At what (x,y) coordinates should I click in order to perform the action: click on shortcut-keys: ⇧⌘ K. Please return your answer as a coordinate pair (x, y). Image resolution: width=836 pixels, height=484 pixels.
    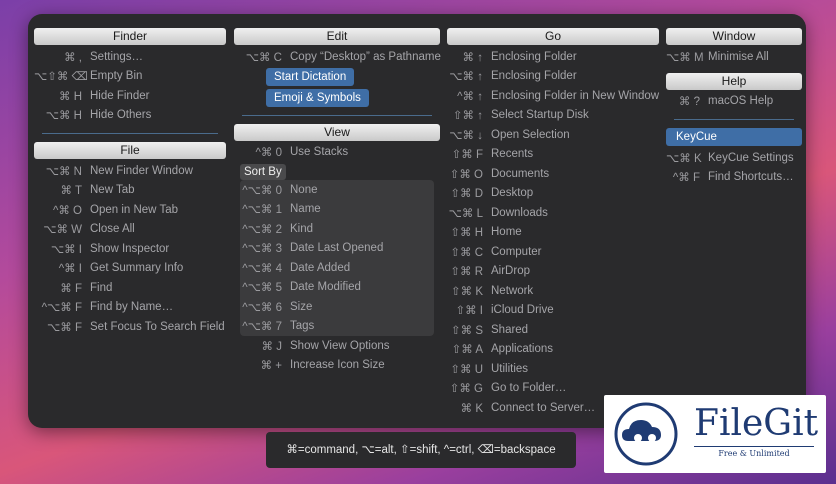
    Looking at the image, I should click on (466, 291).